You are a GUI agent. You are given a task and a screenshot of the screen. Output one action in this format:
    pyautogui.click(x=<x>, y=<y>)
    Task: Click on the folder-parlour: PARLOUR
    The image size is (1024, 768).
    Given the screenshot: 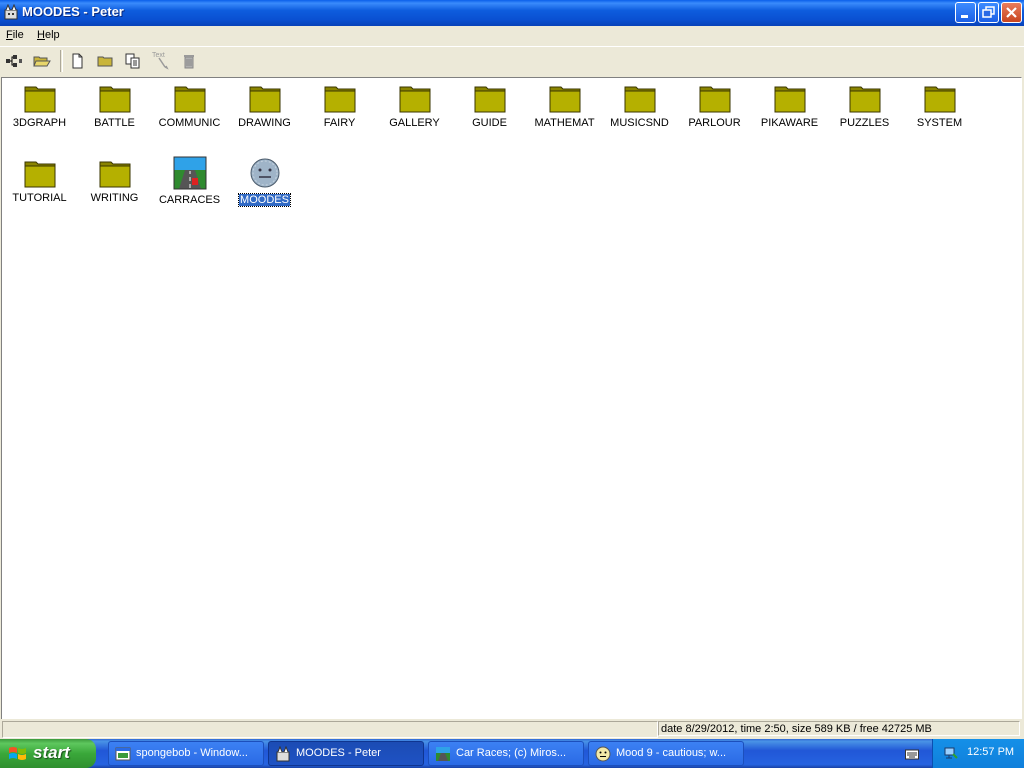 What is the action you would take?
    pyautogui.click(x=714, y=111)
    